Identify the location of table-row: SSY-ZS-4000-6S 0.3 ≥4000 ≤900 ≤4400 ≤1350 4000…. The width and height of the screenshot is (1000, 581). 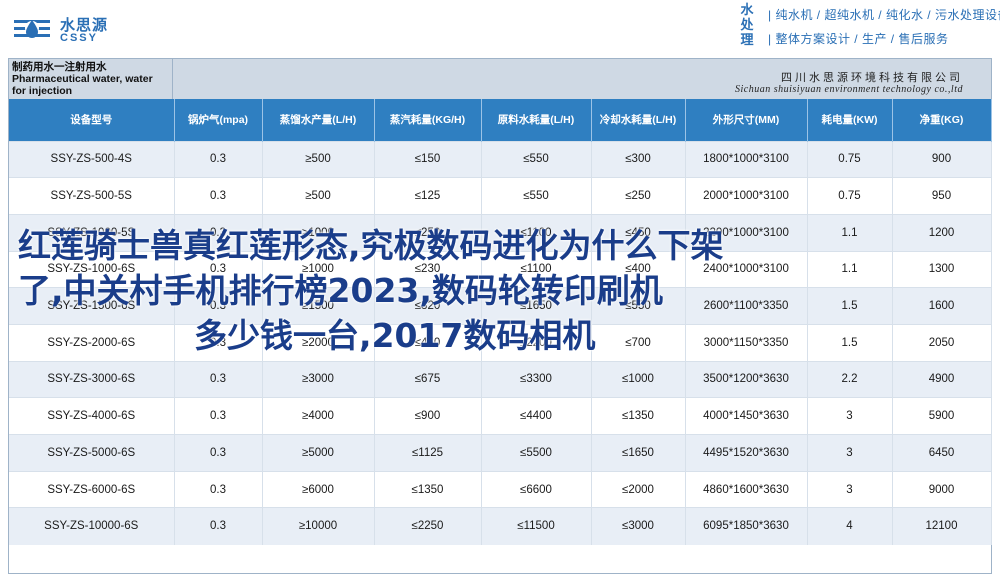
(500, 416).